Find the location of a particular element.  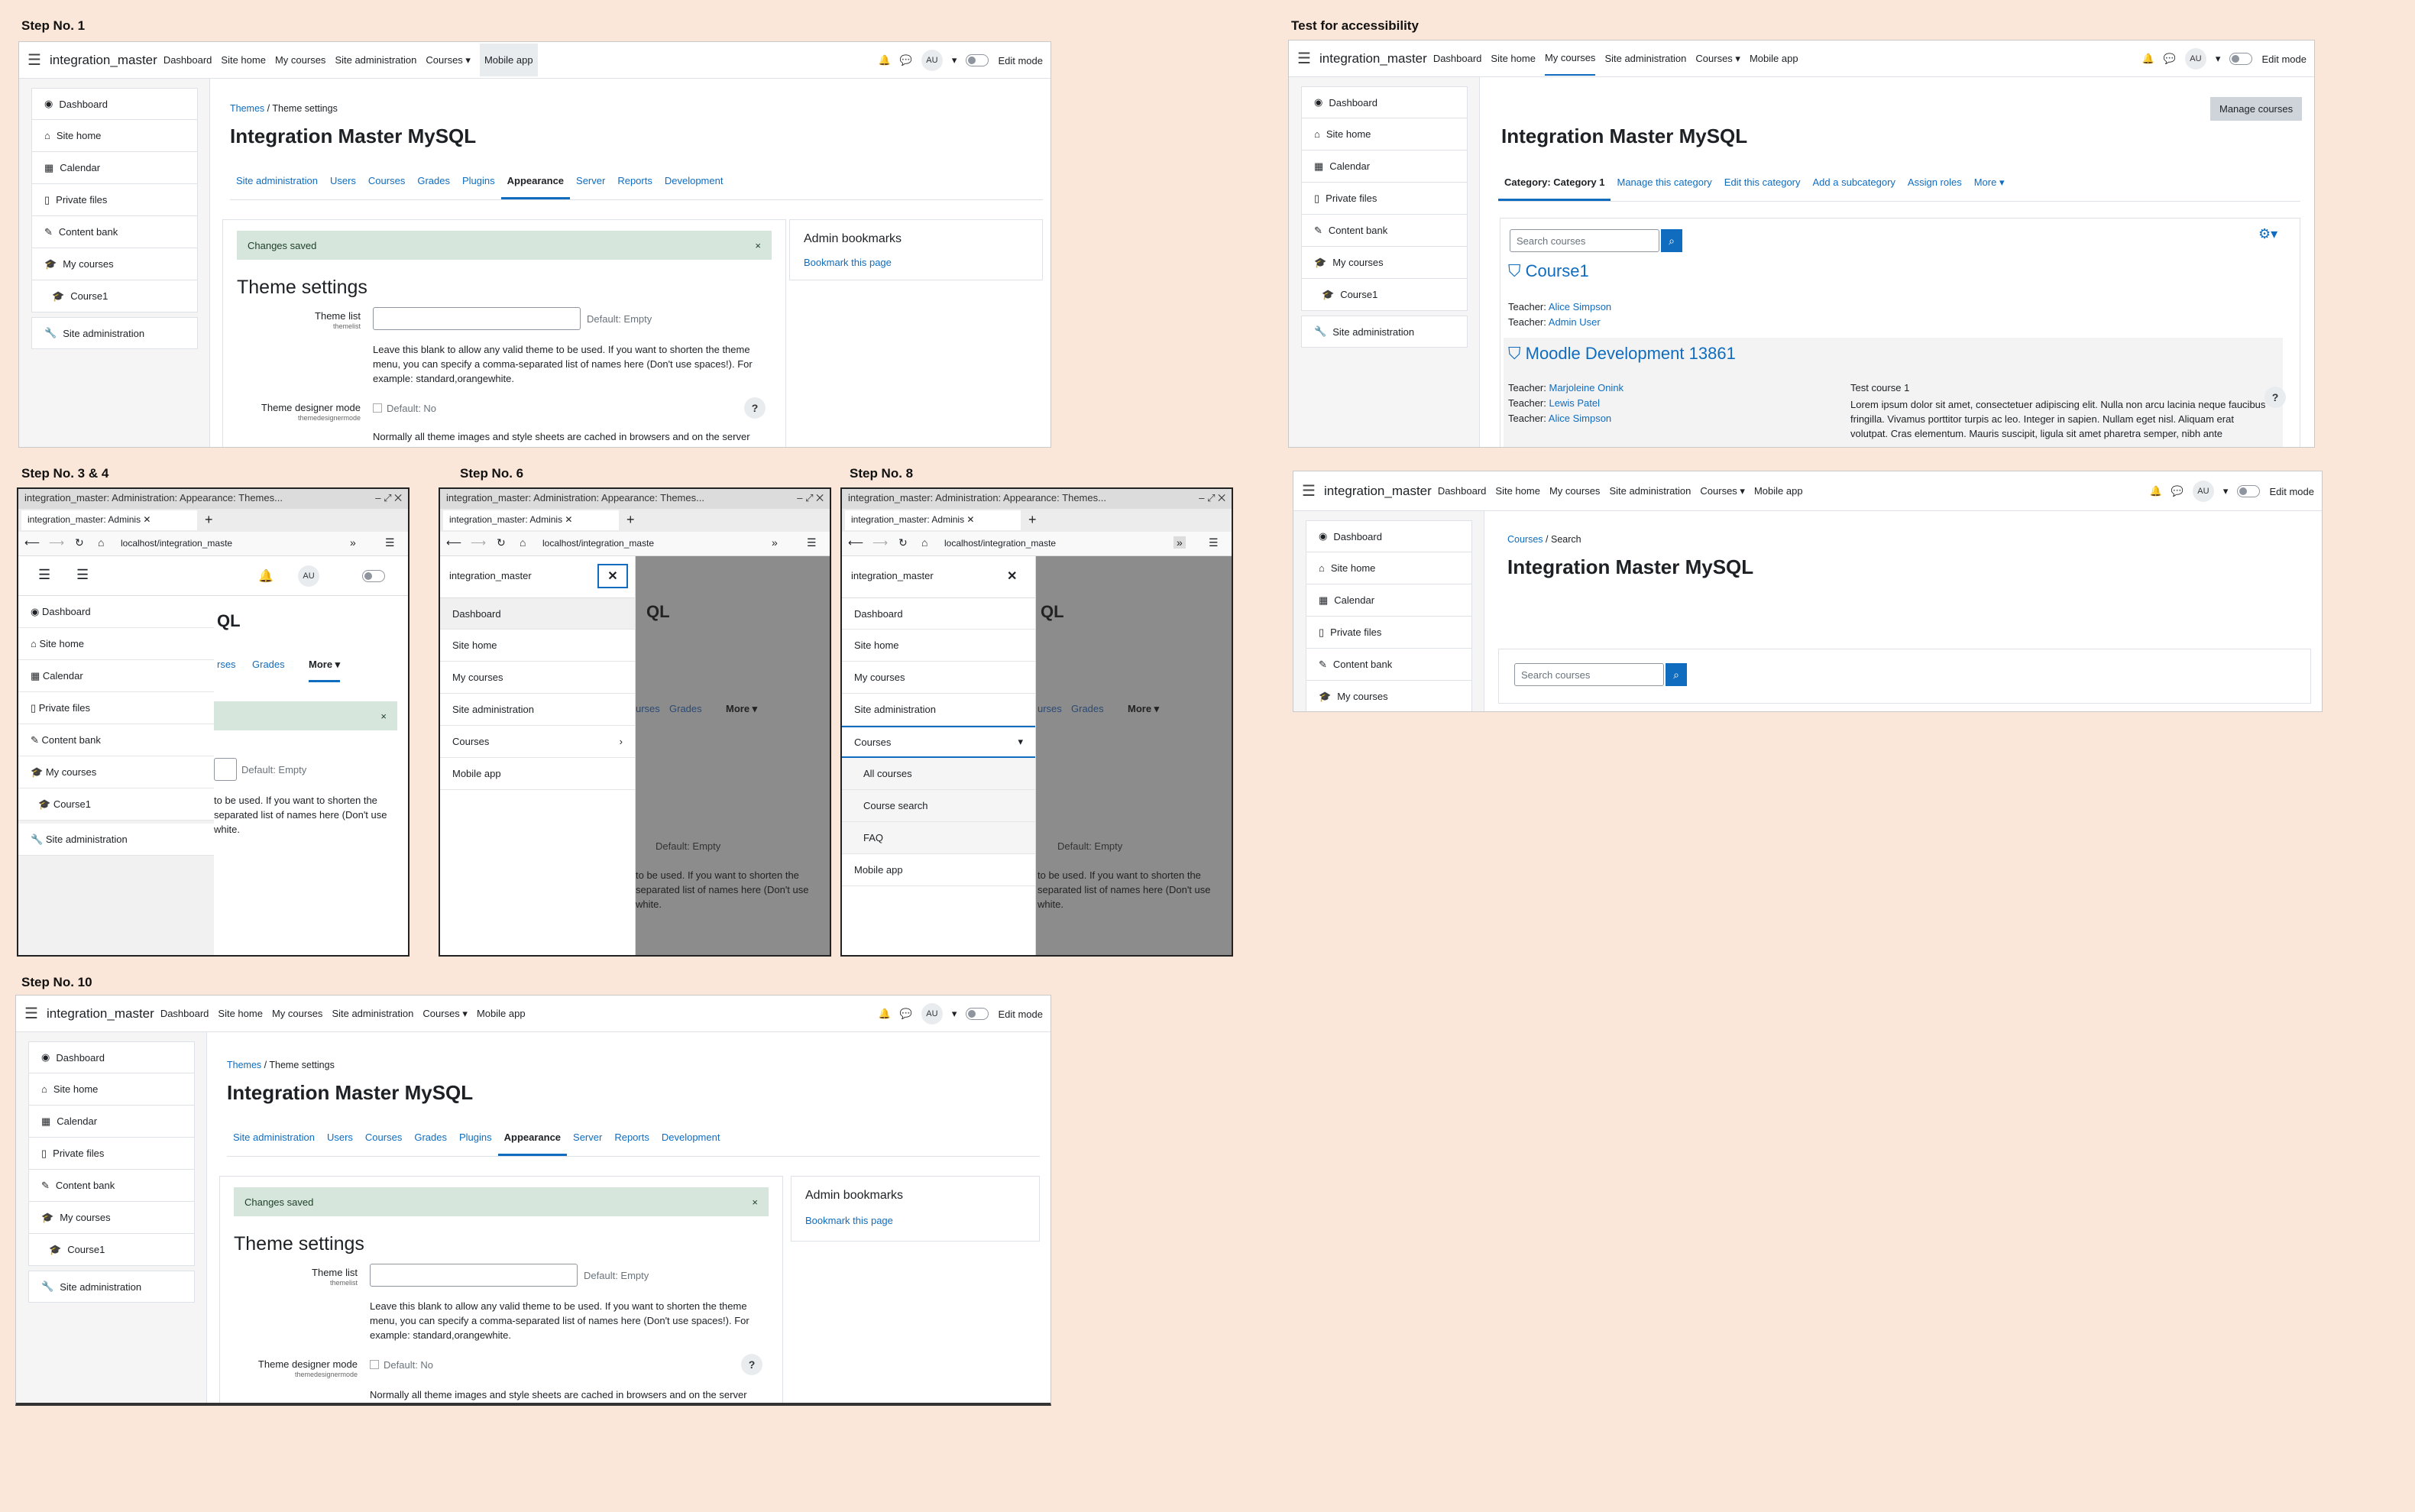

menu-item-my-courses: My courses is located at coordinates (538, 678).